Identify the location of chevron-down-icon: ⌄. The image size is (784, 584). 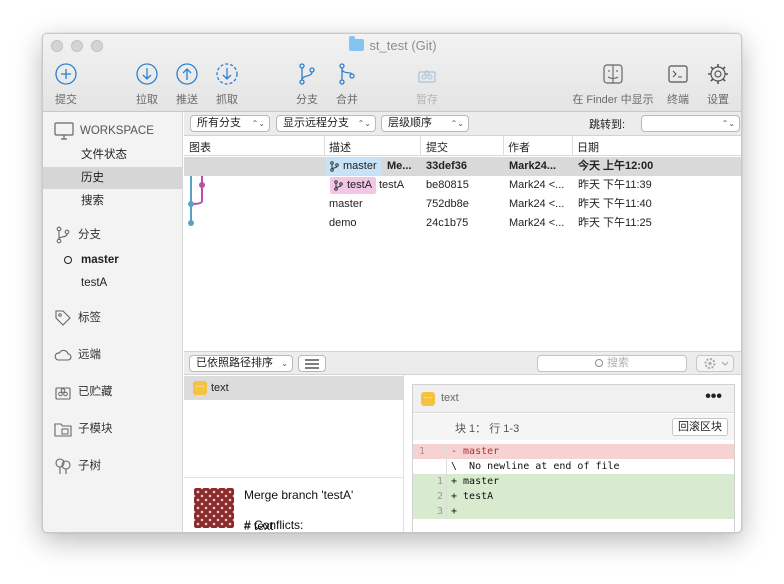
(284, 363).